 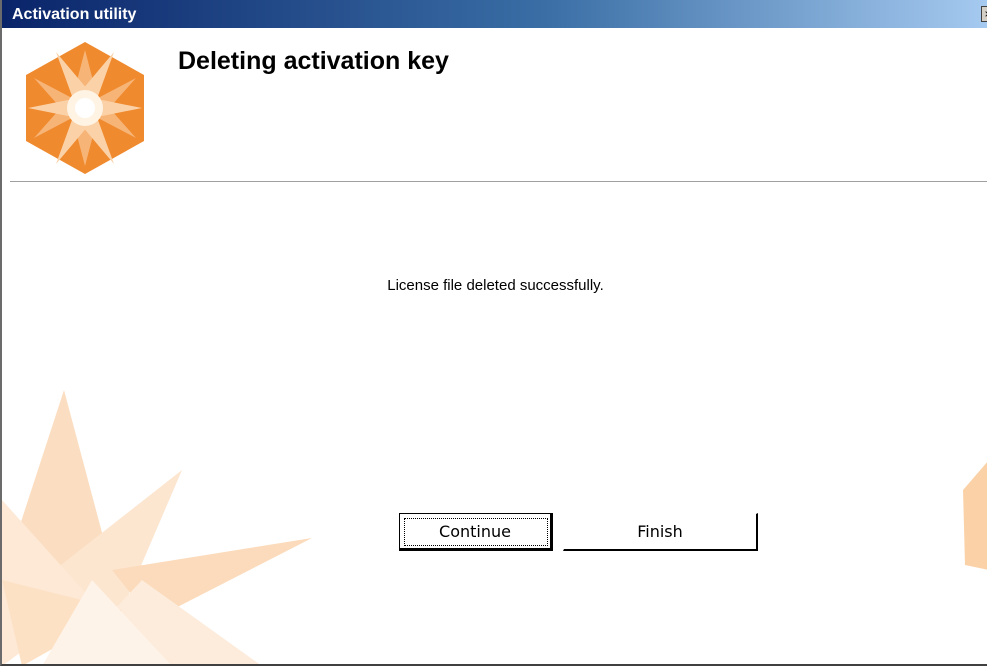 I want to click on hexagon-star-logo, so click(x=85, y=108).